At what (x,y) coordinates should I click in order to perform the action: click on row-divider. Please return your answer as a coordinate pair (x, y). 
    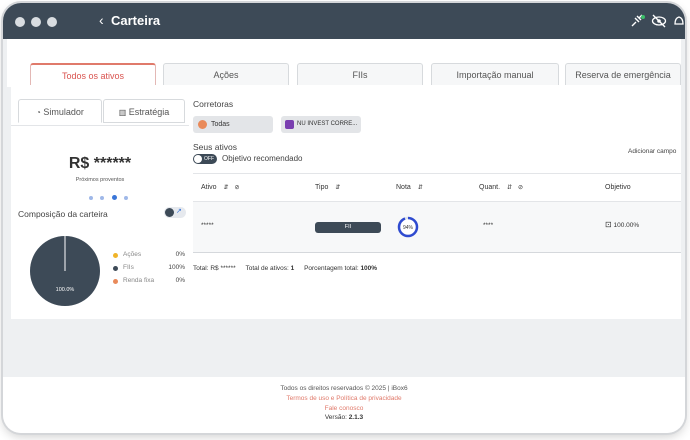
    Looking at the image, I should click on (437, 252).